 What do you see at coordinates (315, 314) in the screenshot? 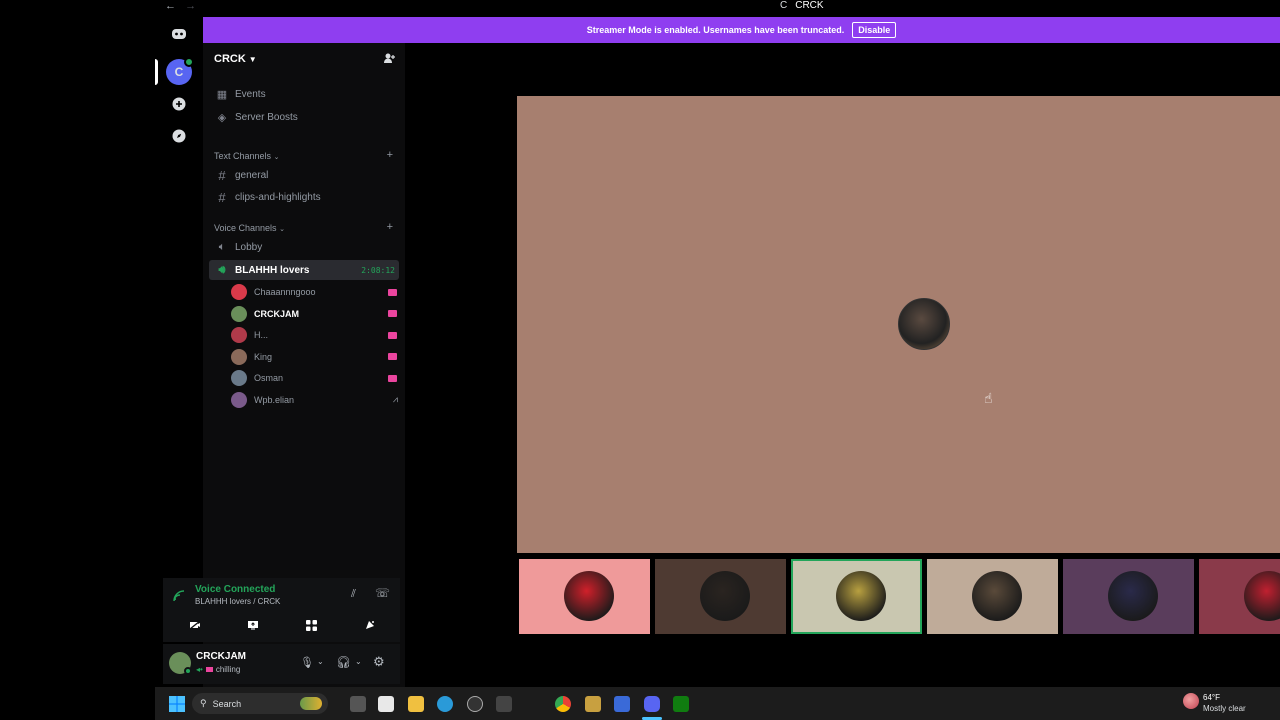
I see `voice-member: CRCKJAM` at bounding box center [315, 314].